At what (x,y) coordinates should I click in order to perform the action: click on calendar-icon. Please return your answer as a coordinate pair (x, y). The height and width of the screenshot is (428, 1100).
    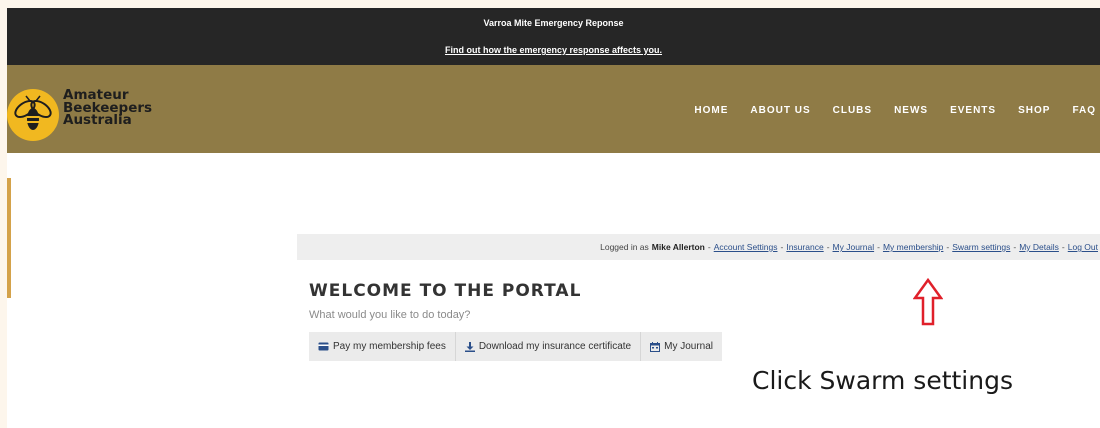
    Looking at the image, I should click on (655, 346).